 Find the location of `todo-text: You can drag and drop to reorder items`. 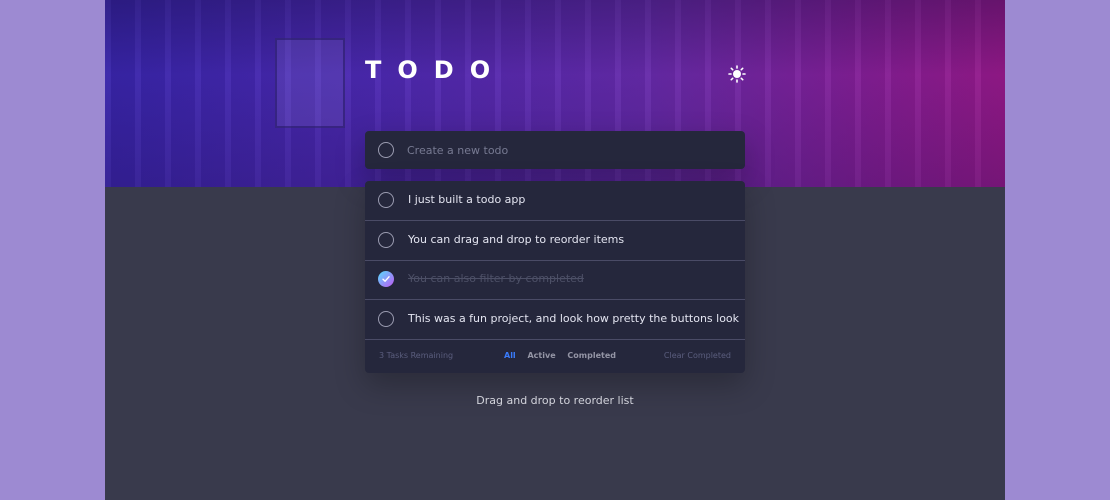

todo-text: You can drag and drop to reorder items is located at coordinates (516, 239).